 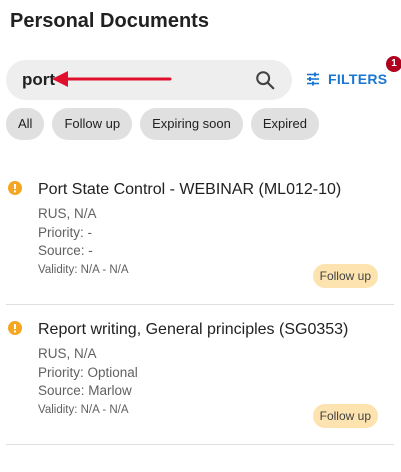 What do you see at coordinates (265, 80) in the screenshot?
I see `search-icon` at bounding box center [265, 80].